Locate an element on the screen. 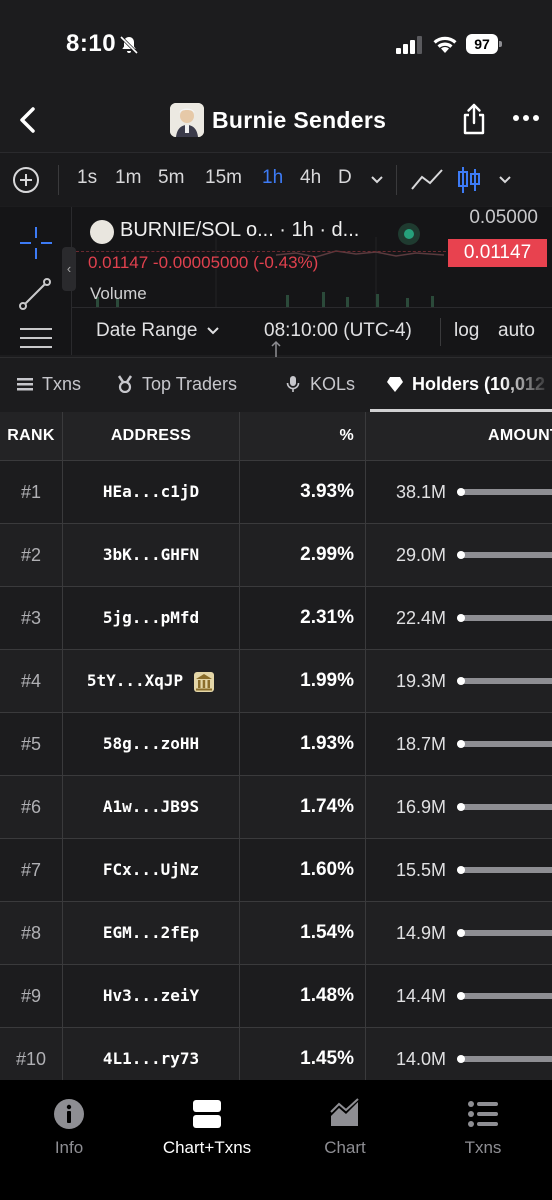 Image resolution: width=552 pixels, height=1200 pixels. token-avatar is located at coordinates (187, 120).